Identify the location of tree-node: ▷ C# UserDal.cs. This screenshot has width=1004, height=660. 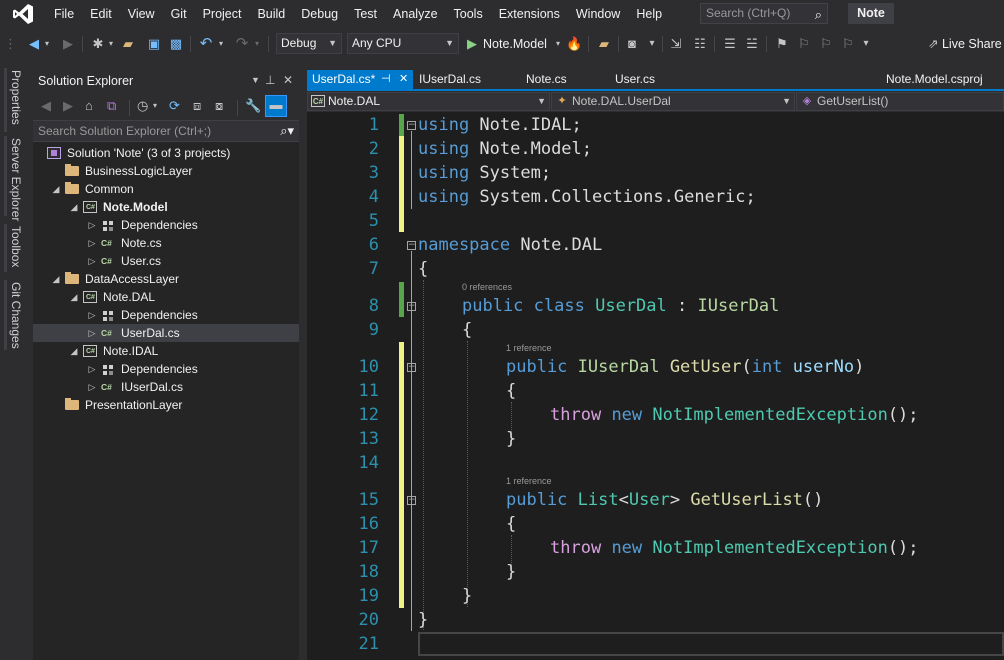
(166, 333).